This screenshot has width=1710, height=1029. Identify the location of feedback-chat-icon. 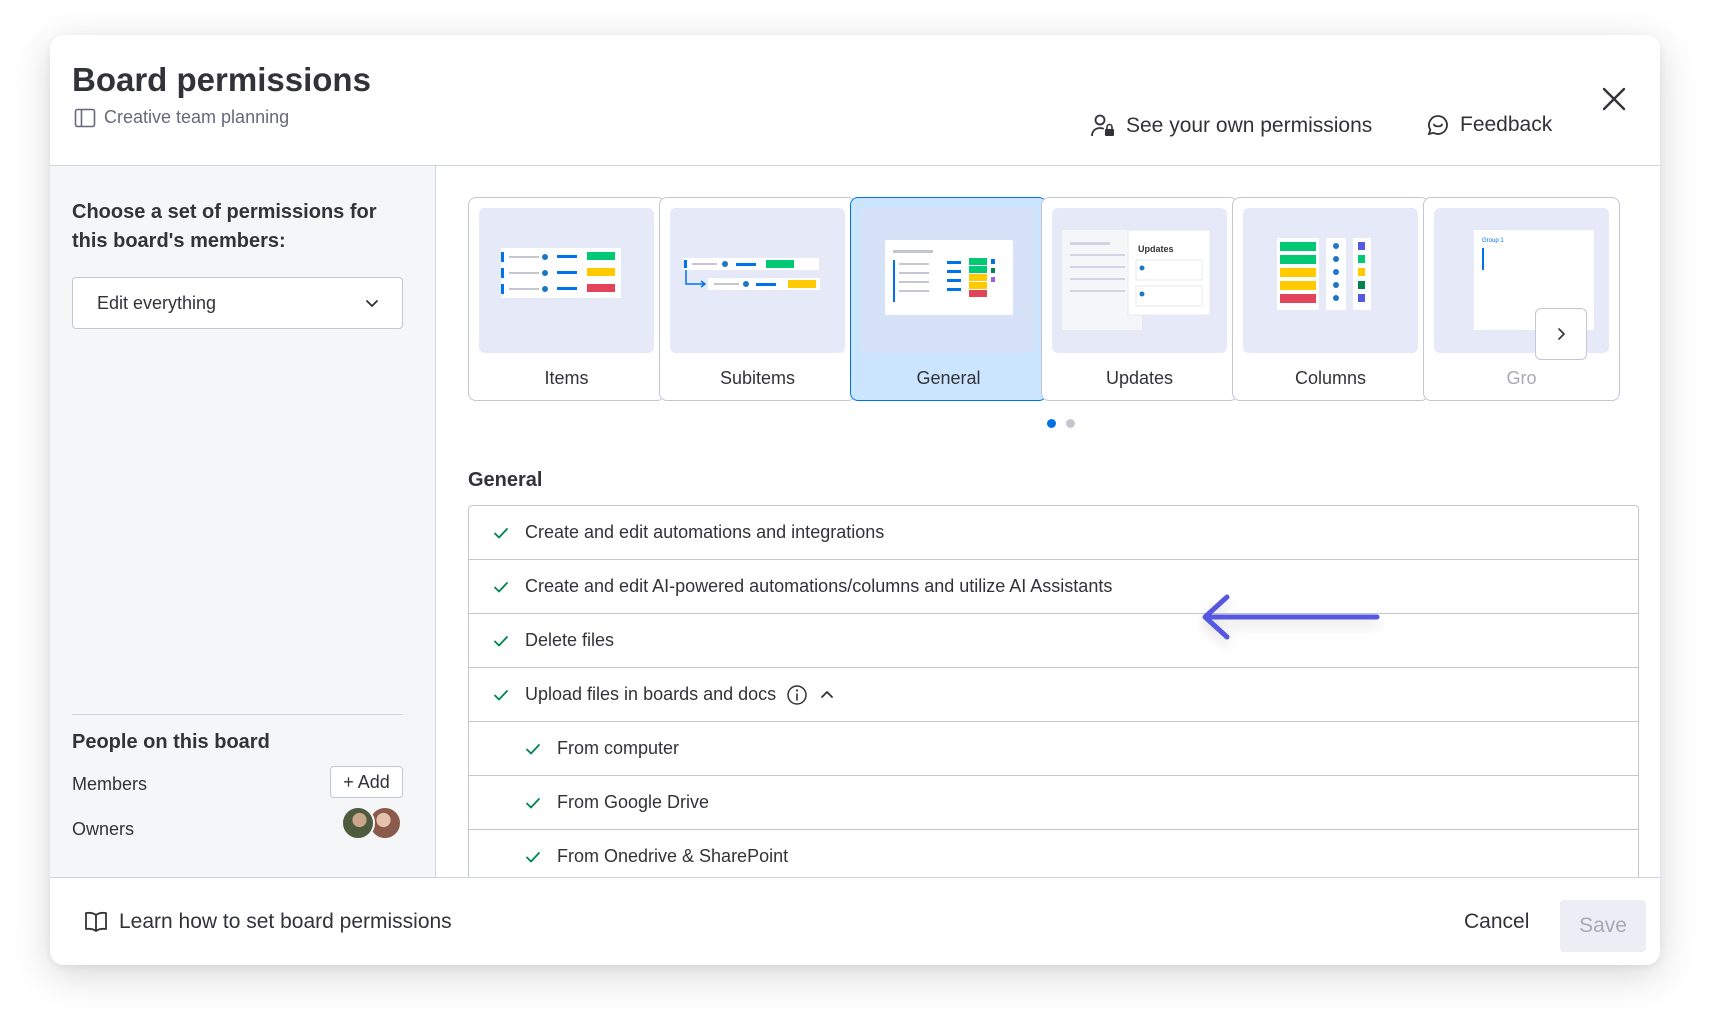
(1437, 125).